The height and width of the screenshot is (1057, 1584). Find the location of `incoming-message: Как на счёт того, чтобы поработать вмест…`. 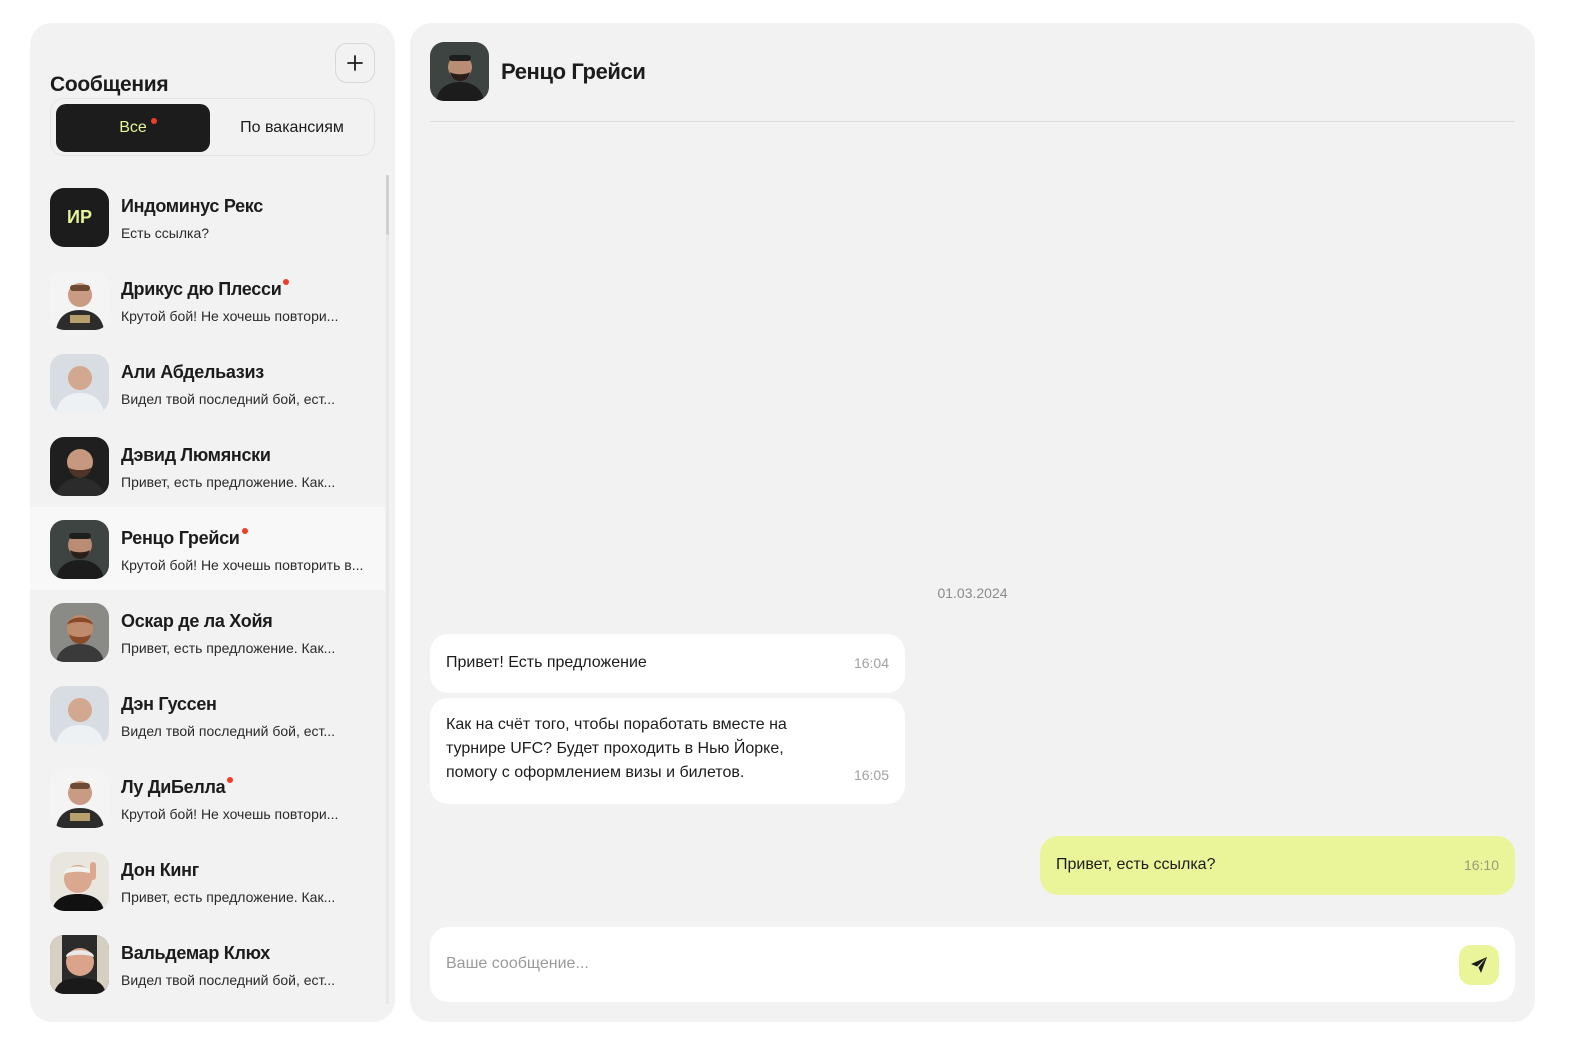

incoming-message: Как на счёт того, чтобы поработать вмест… is located at coordinates (667, 751).